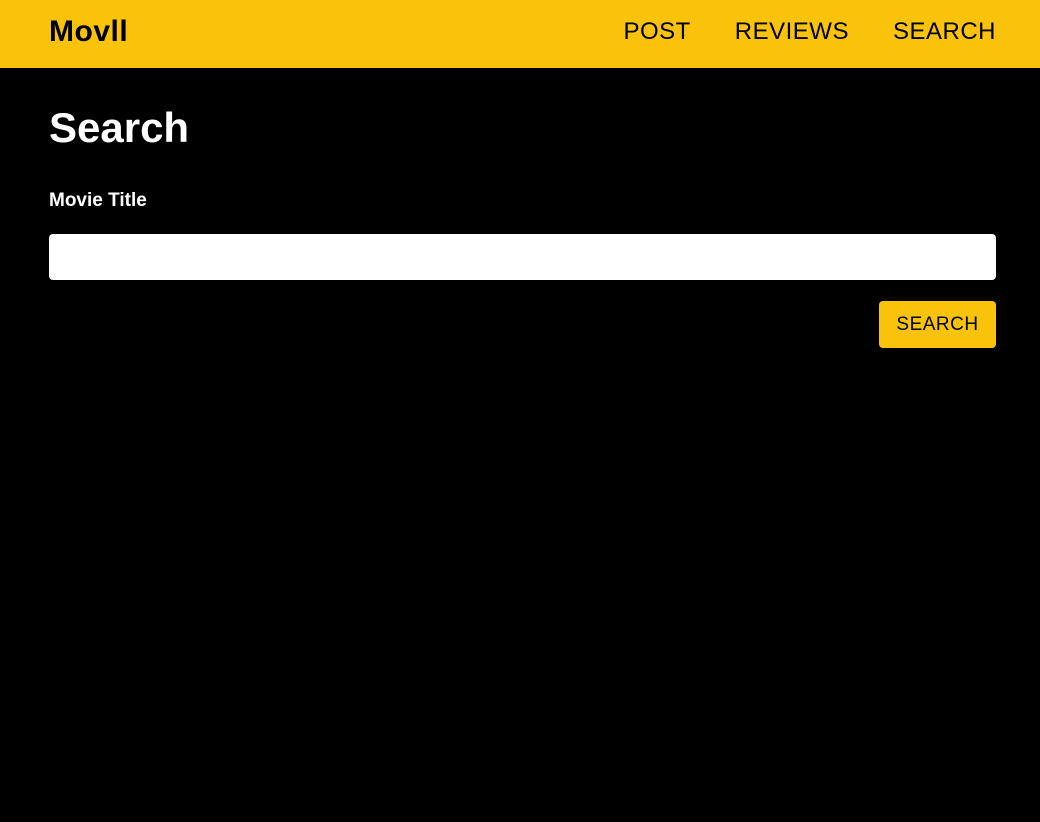 Image resolution: width=1040 pixels, height=822 pixels. What do you see at coordinates (656, 32) in the screenshot?
I see `nav-link-post: POST` at bounding box center [656, 32].